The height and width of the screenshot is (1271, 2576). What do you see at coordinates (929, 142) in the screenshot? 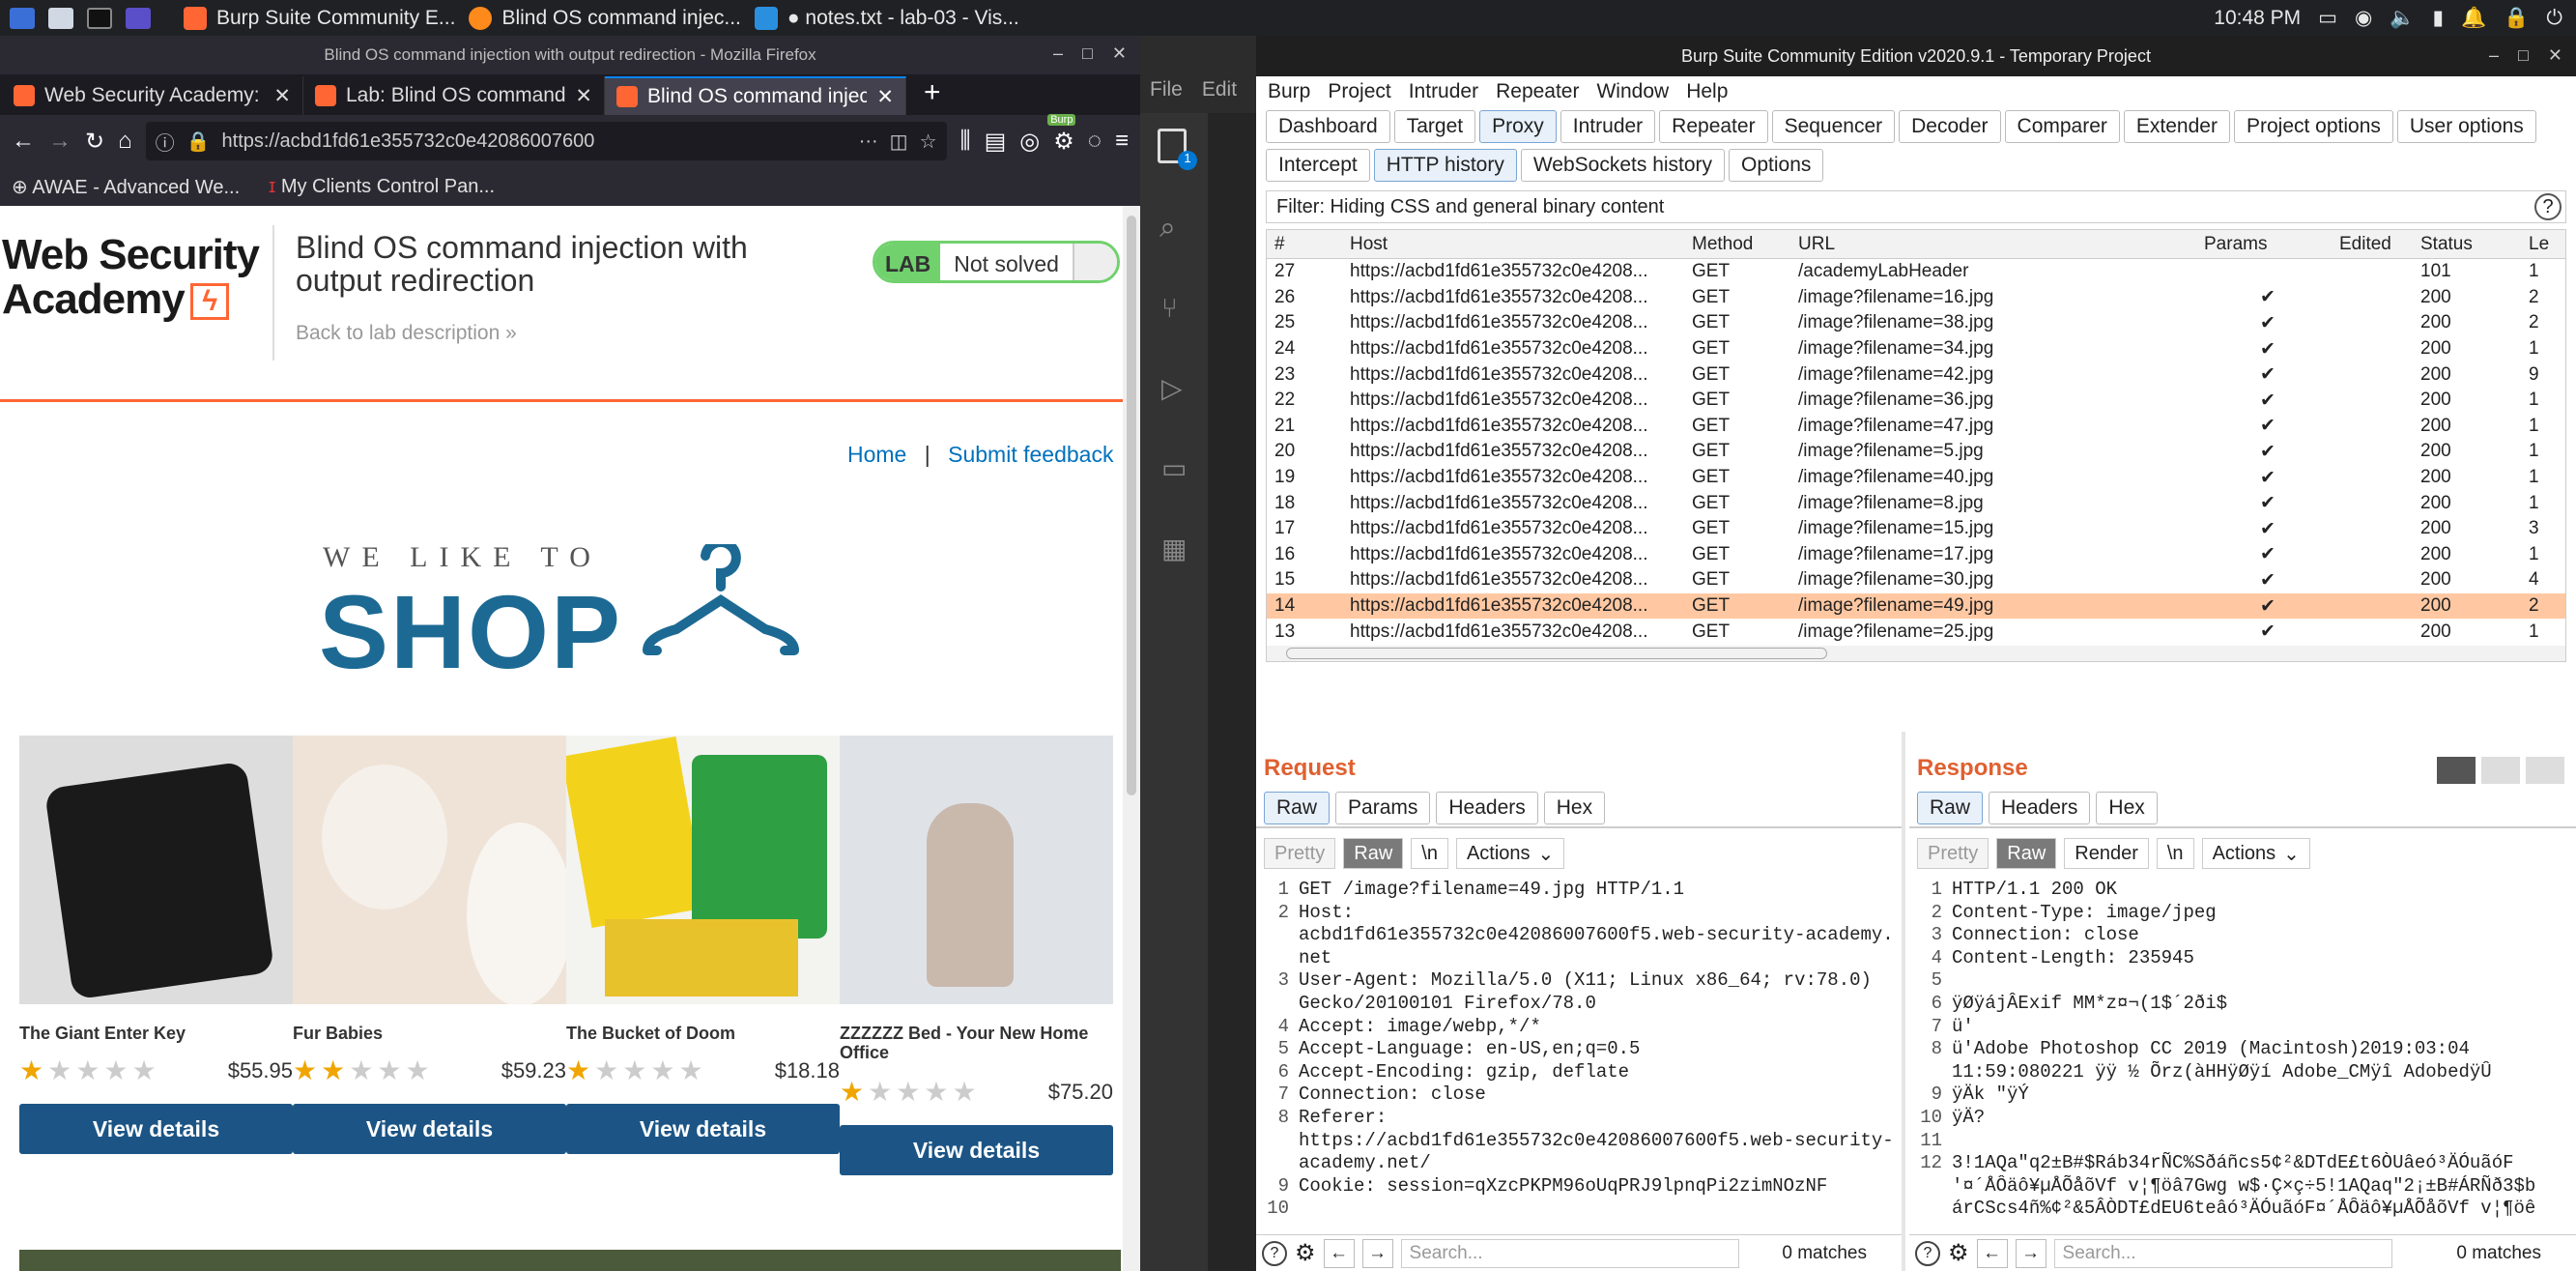
I see `bookmark-star-icon: ☆` at bounding box center [929, 142].